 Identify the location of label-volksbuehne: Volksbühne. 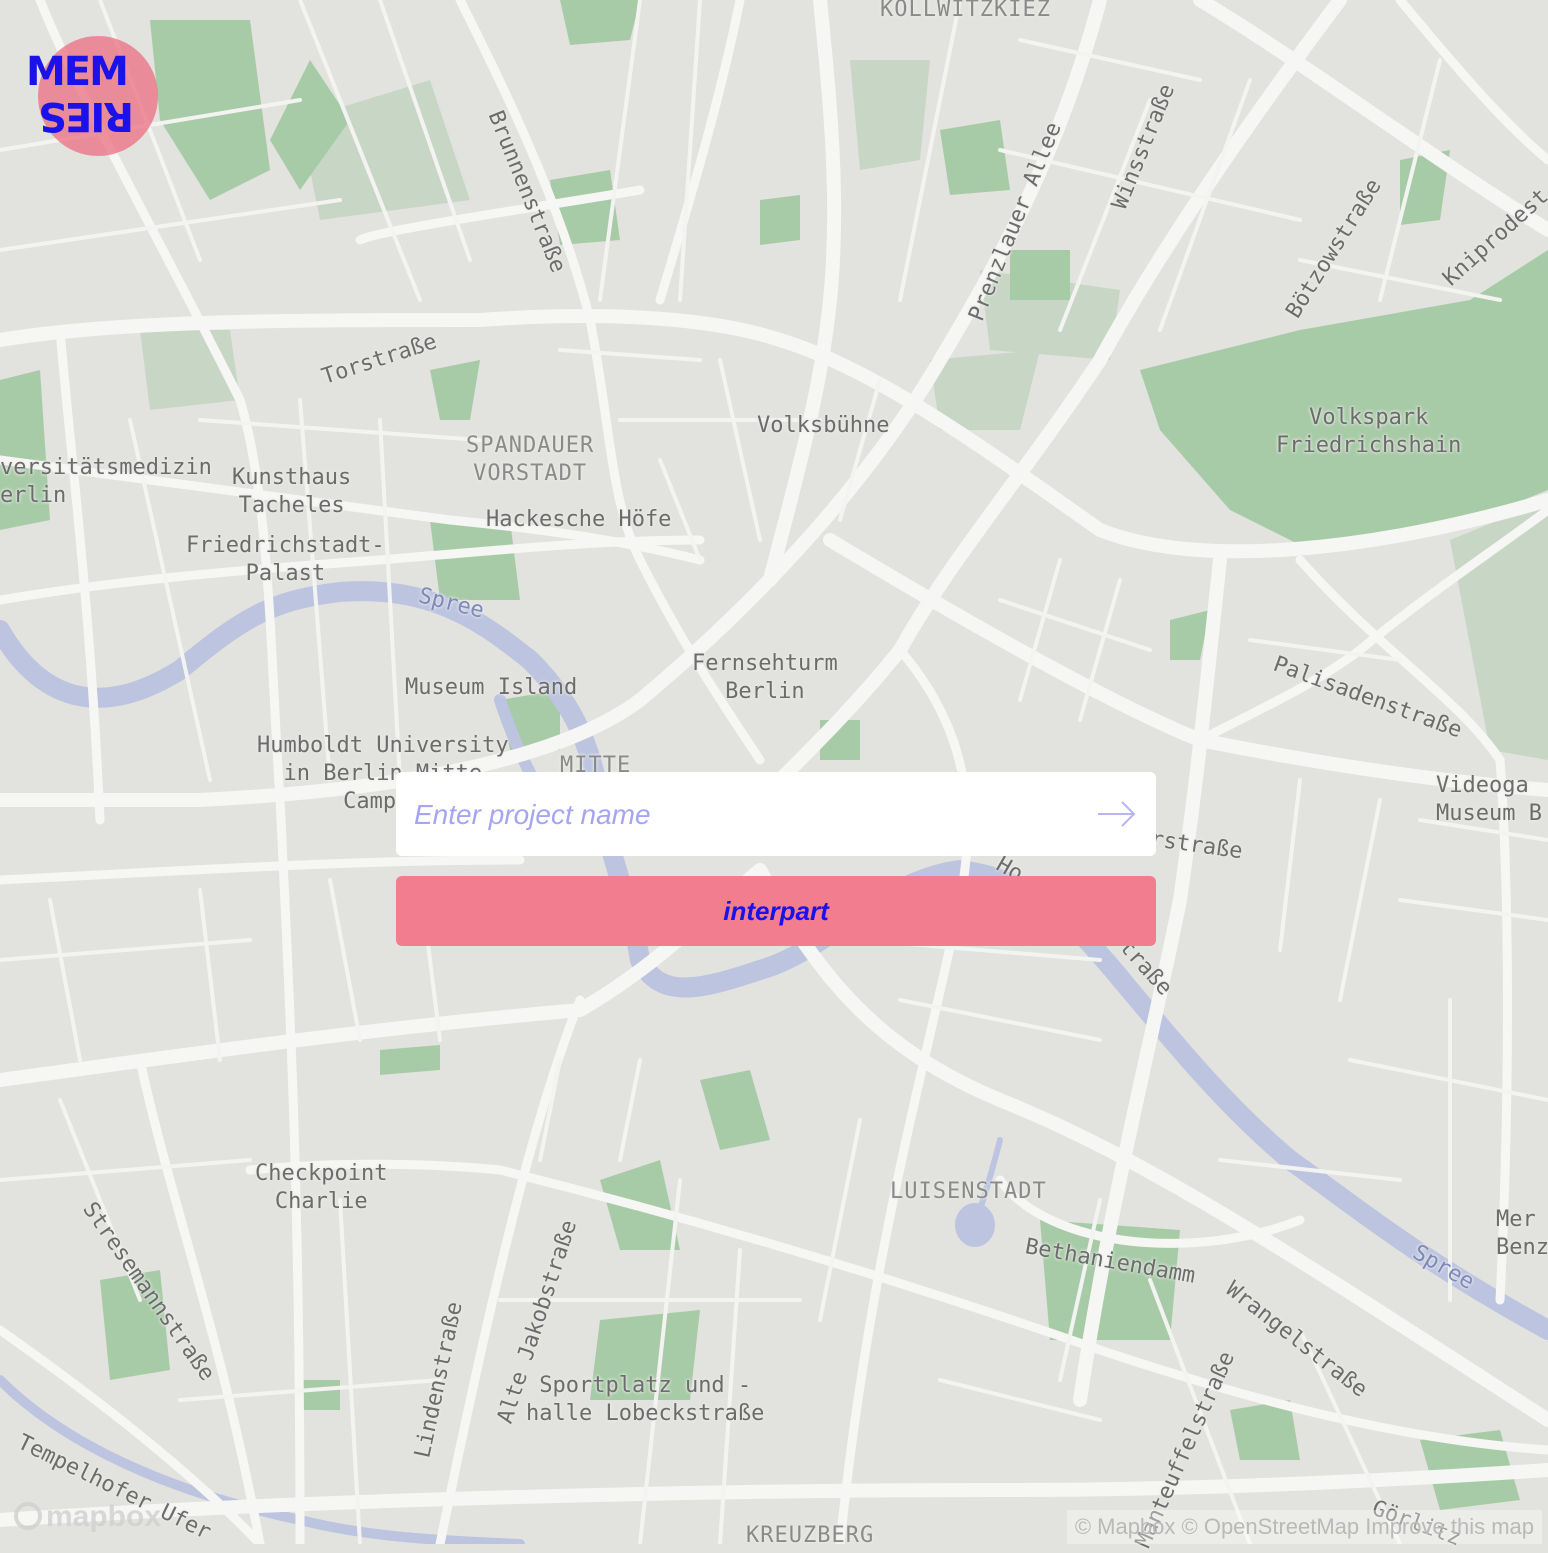
(823, 425).